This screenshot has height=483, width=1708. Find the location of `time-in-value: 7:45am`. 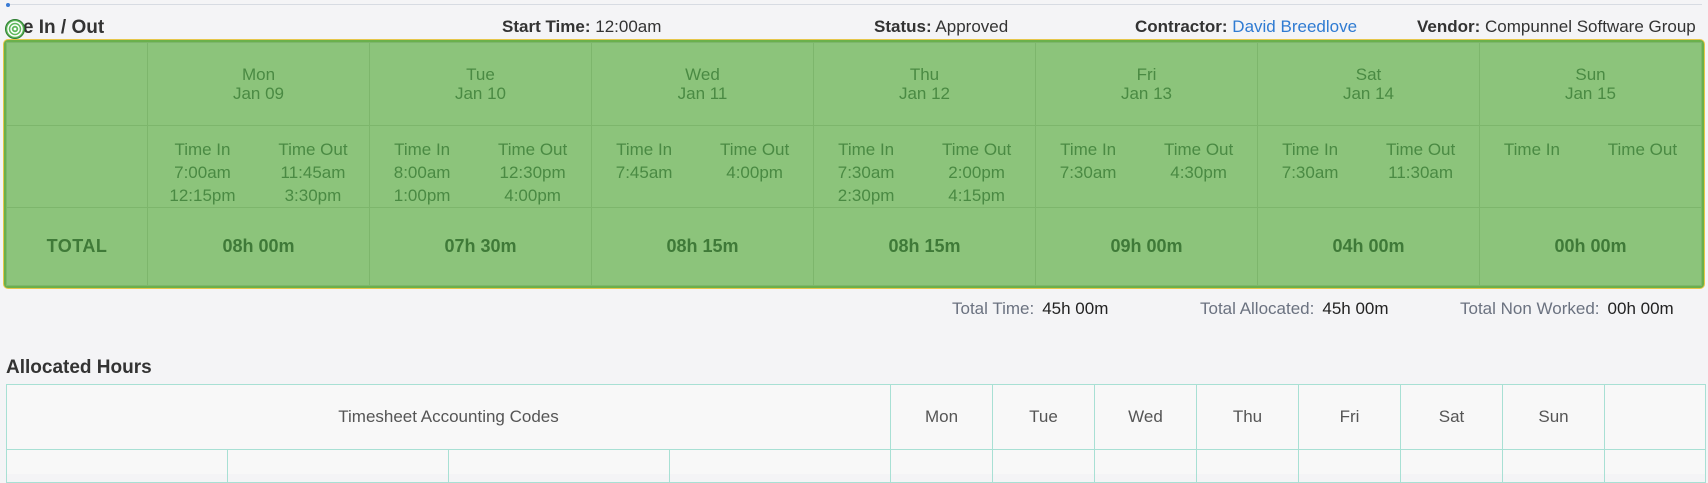

time-in-value: 7:45am is located at coordinates (644, 172).